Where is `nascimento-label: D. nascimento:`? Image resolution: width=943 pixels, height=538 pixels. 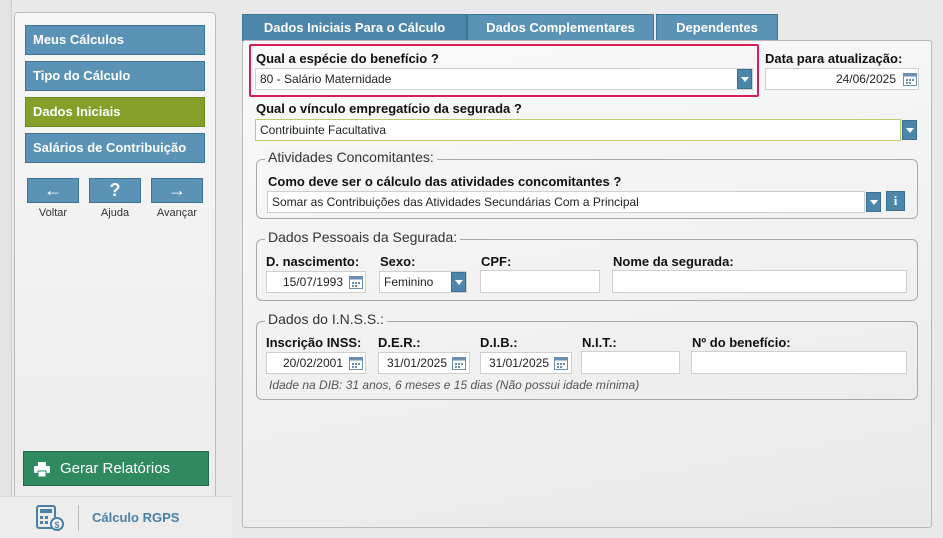 nascimento-label: D. nascimento: is located at coordinates (313, 261).